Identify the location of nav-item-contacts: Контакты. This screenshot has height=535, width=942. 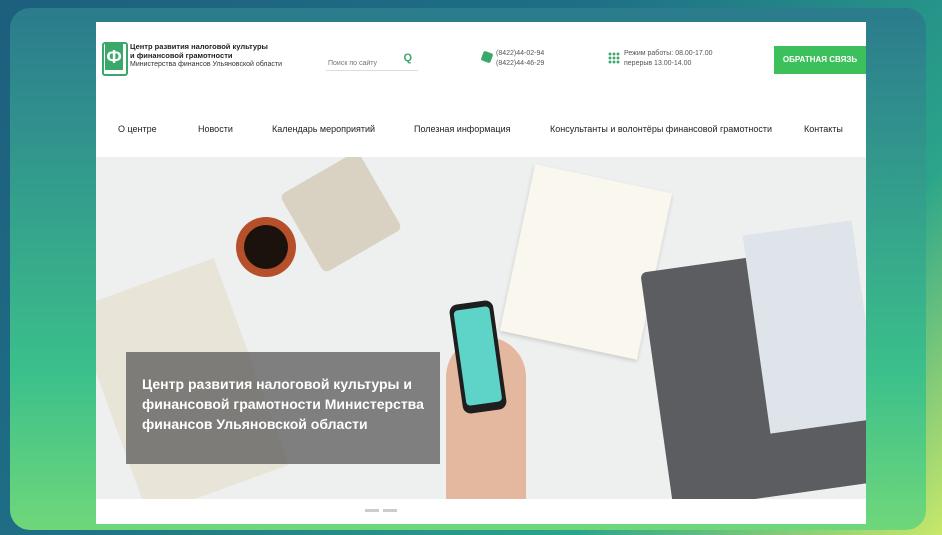
(823, 129).